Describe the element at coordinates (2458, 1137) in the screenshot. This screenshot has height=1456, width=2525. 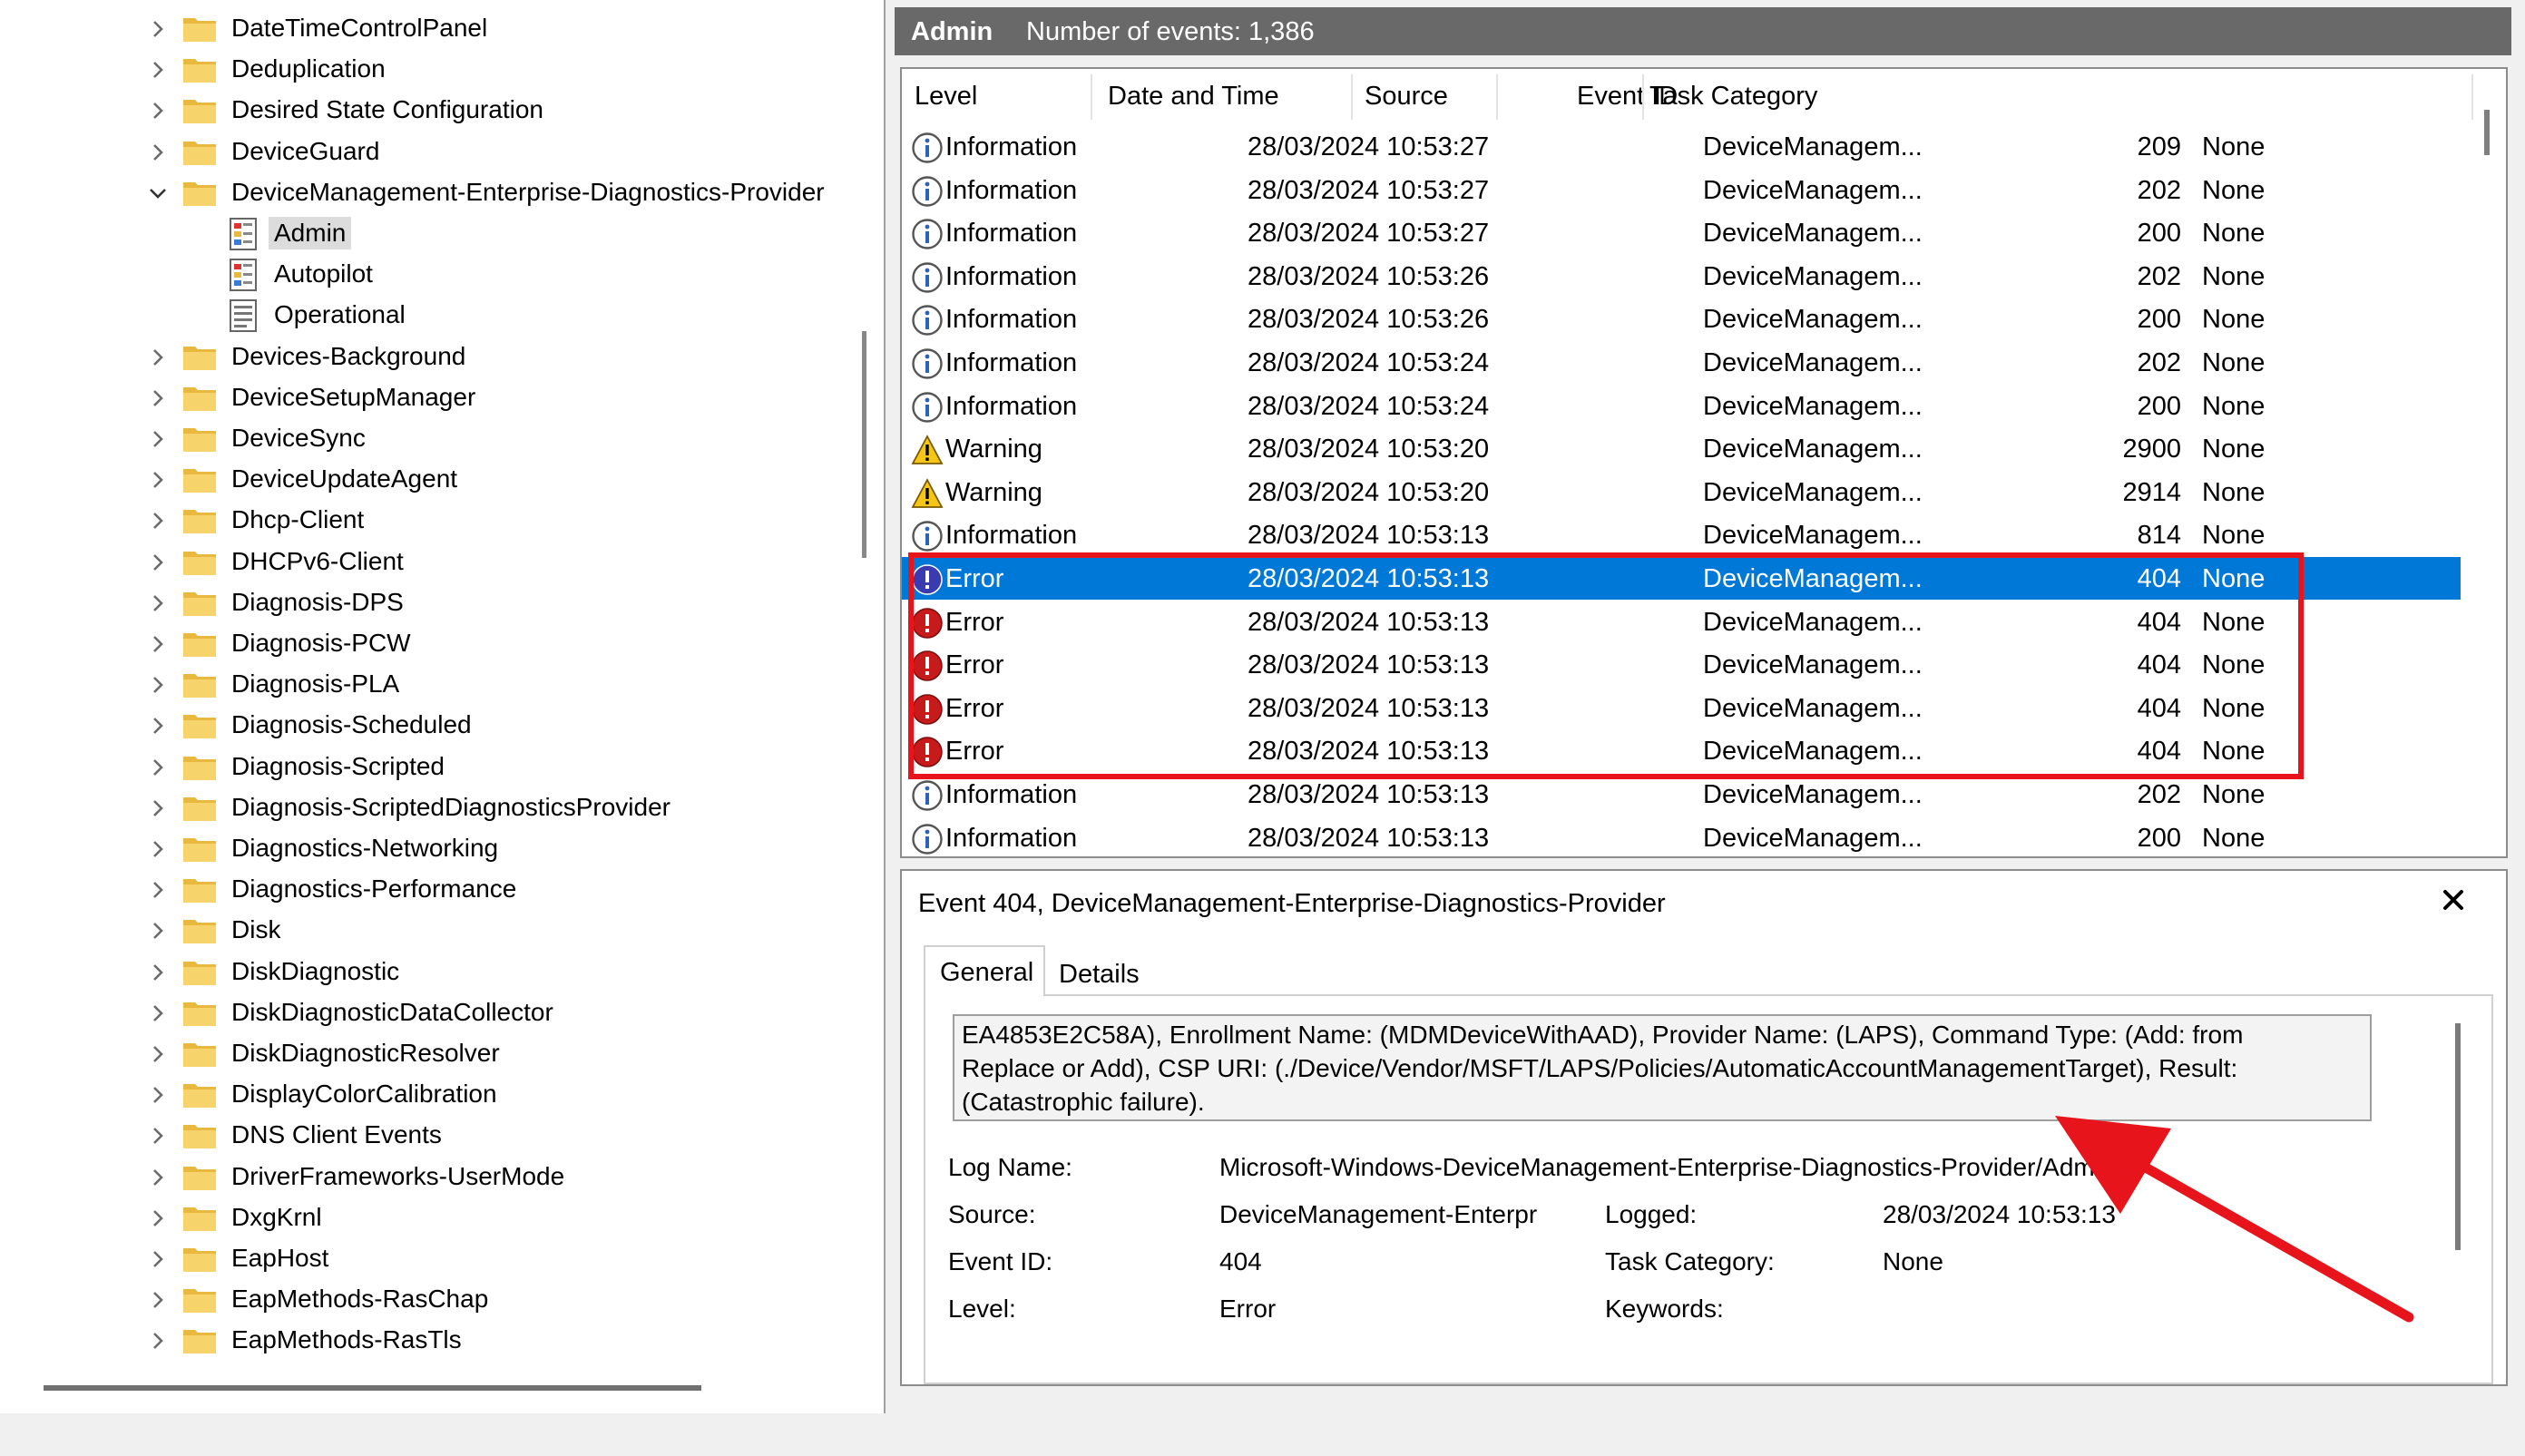
I see `detail-vertical-scrollbar` at that location.